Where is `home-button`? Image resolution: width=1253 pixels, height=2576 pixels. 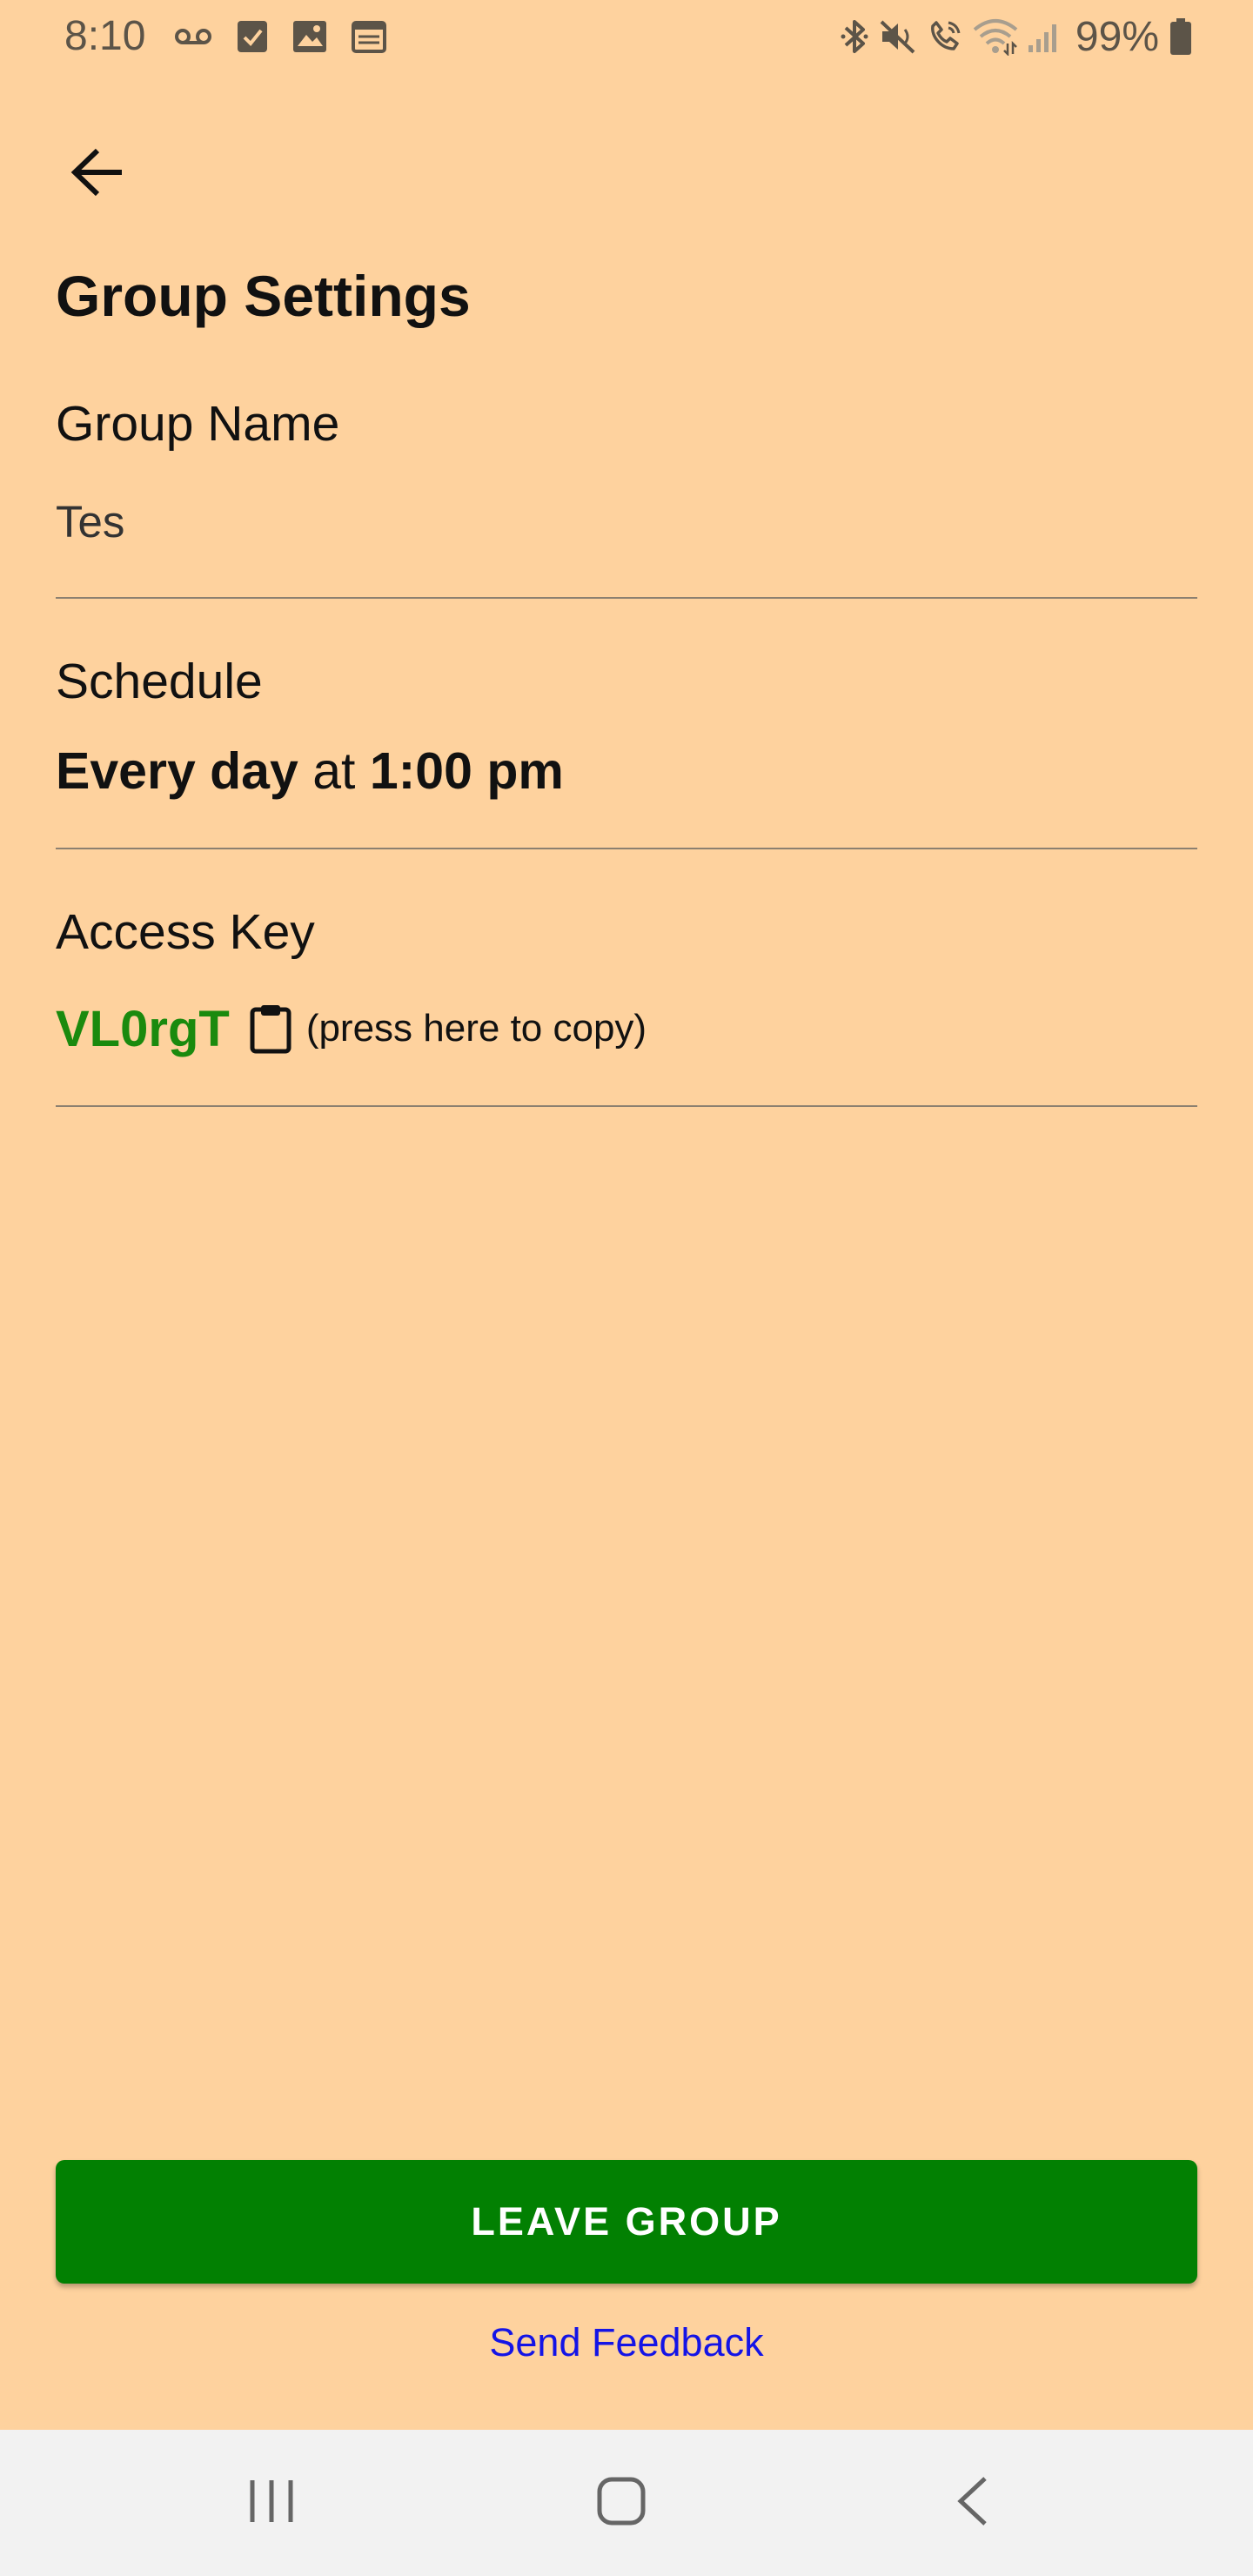 home-button is located at coordinates (621, 2502).